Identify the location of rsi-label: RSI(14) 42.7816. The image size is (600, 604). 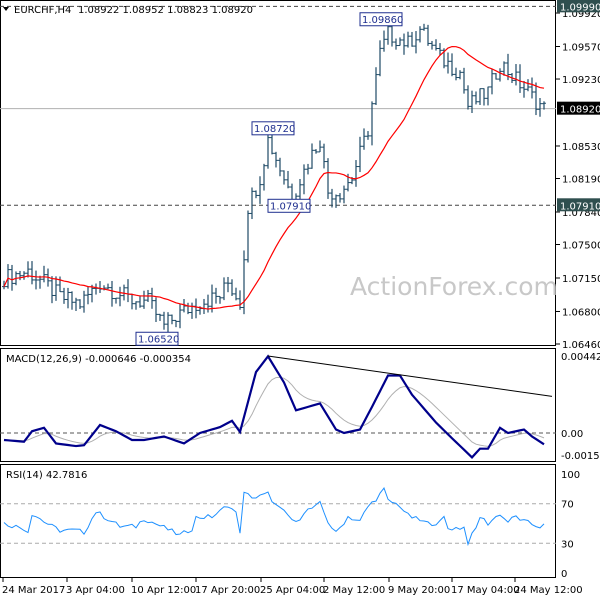
(46, 475).